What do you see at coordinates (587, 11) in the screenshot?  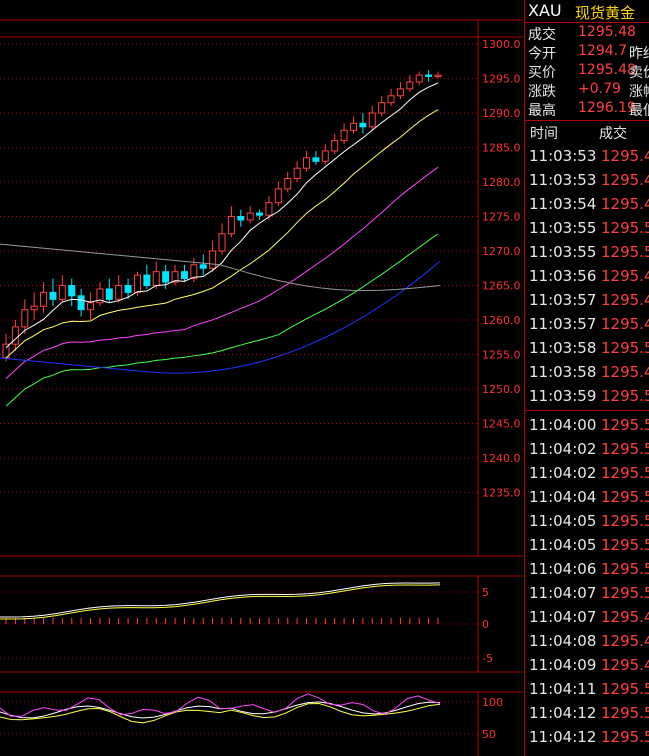 I see `quote-header: XAU 现货黄金` at bounding box center [587, 11].